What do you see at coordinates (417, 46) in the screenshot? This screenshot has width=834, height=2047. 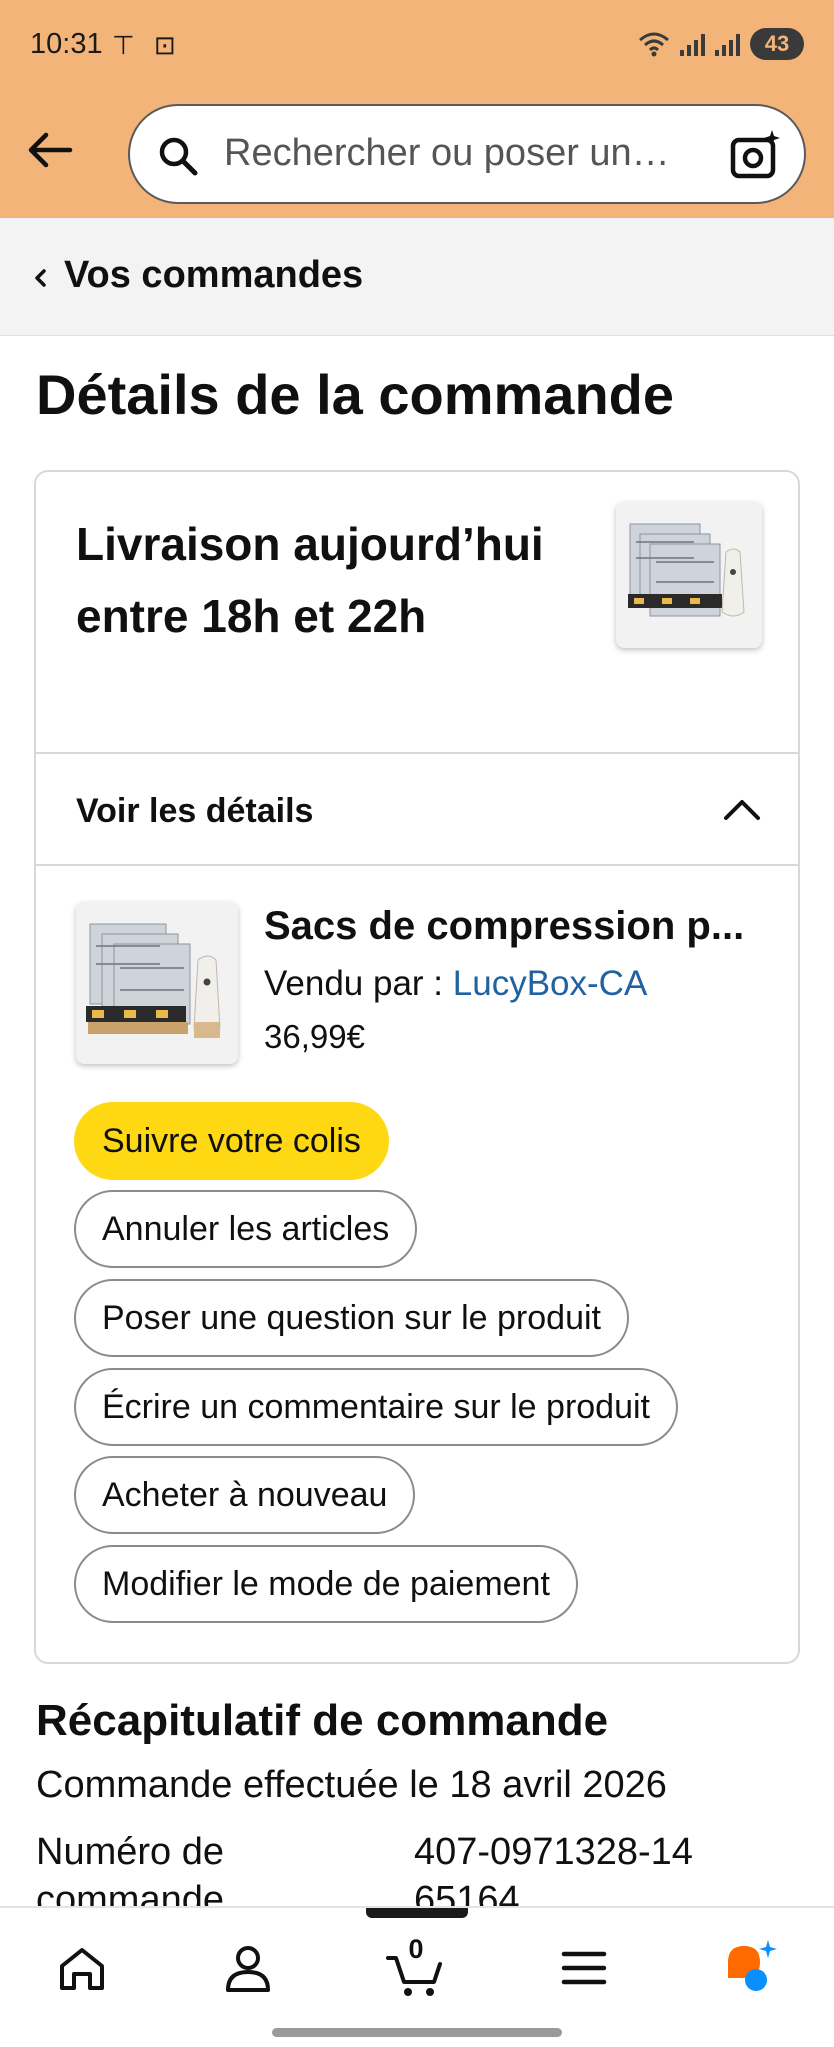 I see `status-bar: 10:31 ⊤ ⊡ 43` at bounding box center [417, 46].